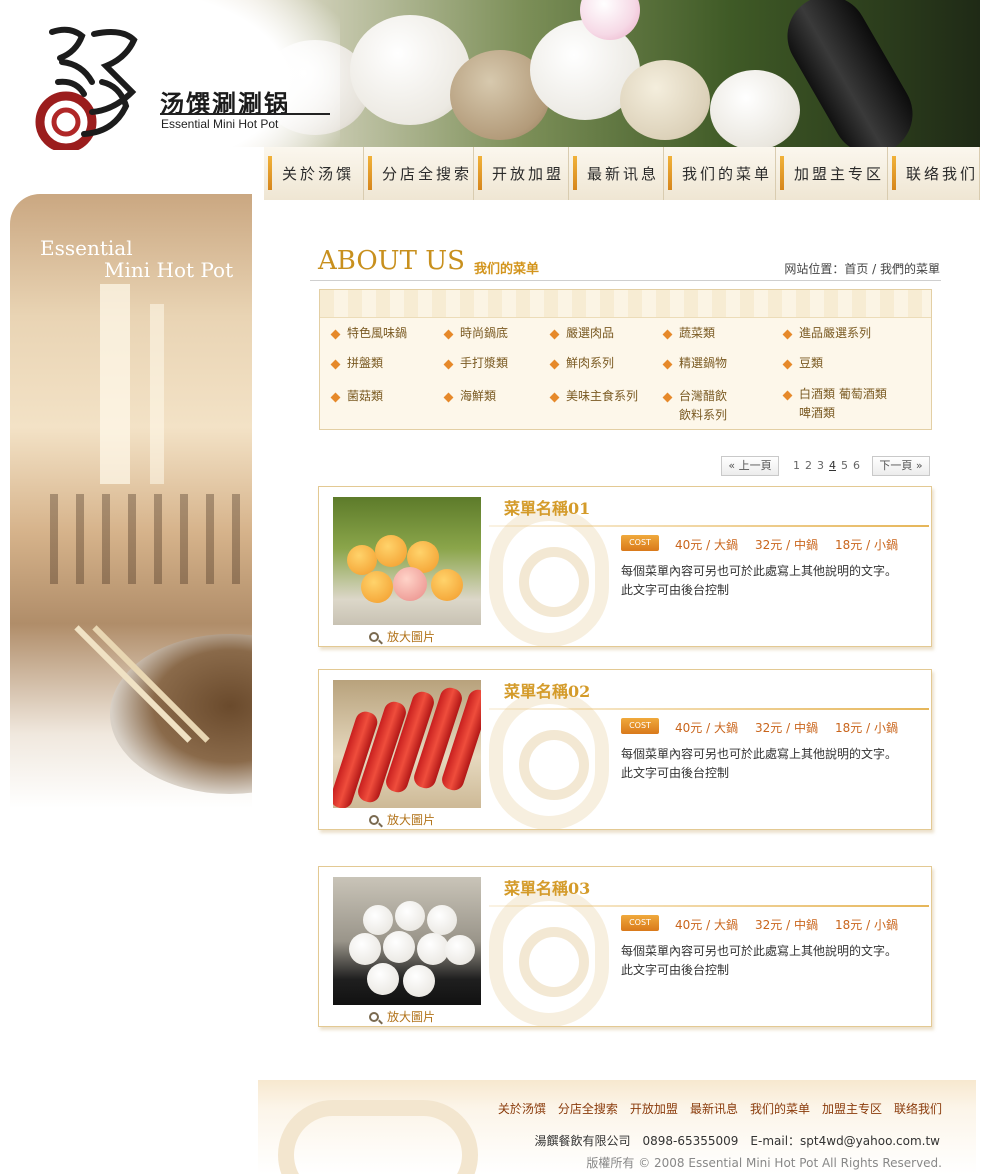 The height and width of the screenshot is (1174, 999). What do you see at coordinates (245, 114) in the screenshot?
I see `brand-divider` at bounding box center [245, 114].